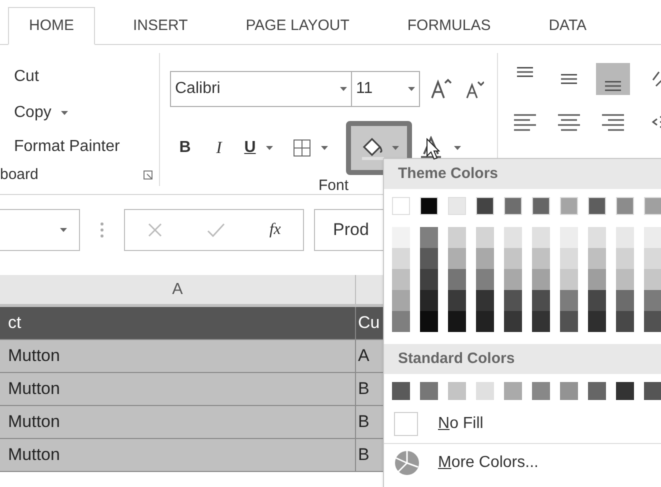 The image size is (661, 487). I want to click on copy-button: Copy, so click(33, 113).